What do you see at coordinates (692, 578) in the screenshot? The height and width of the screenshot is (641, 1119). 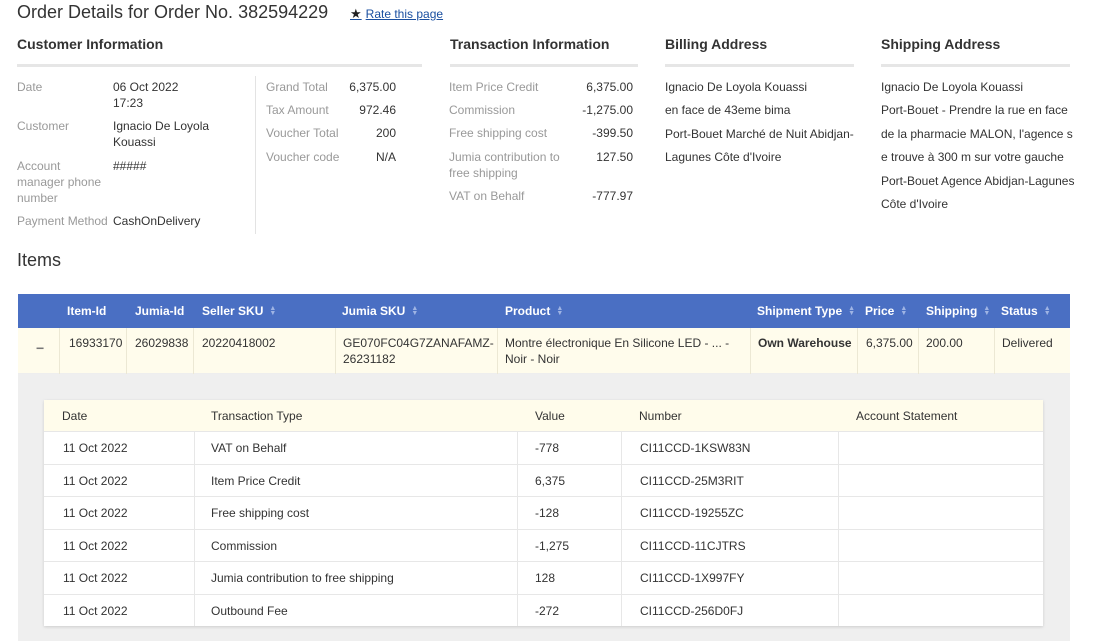 I see `transaction-number-cell: CI11CCD-1X997FY` at bounding box center [692, 578].